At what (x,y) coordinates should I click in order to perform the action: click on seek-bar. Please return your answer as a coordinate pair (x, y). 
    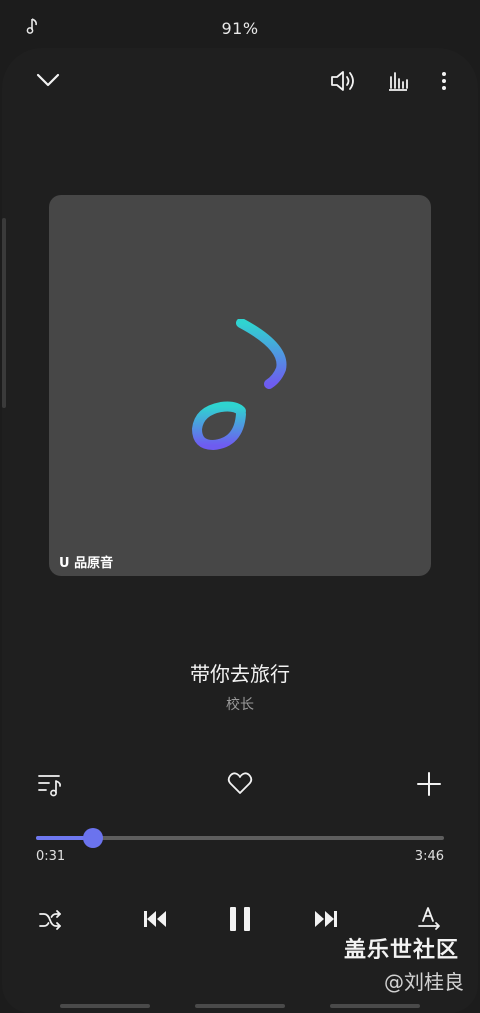
    Looking at the image, I should click on (240, 838).